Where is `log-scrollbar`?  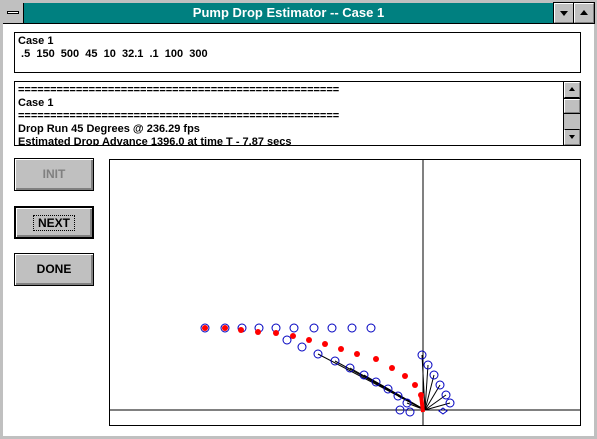
log-scrollbar is located at coordinates (571, 113).